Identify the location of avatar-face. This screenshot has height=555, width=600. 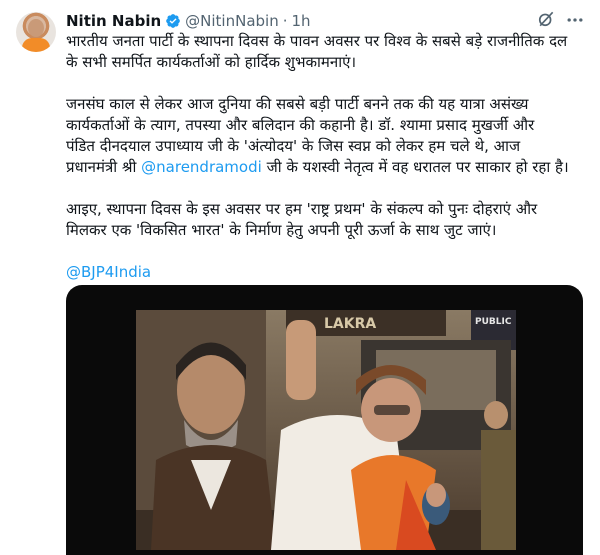
(36, 28).